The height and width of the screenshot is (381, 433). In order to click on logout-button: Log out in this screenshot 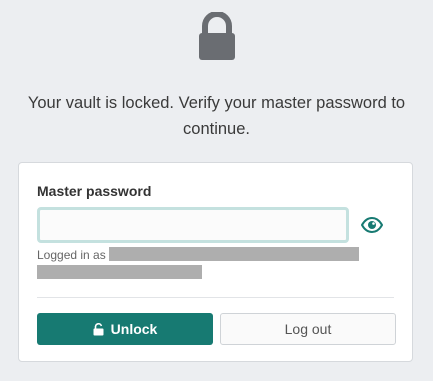, I will do `click(308, 329)`.